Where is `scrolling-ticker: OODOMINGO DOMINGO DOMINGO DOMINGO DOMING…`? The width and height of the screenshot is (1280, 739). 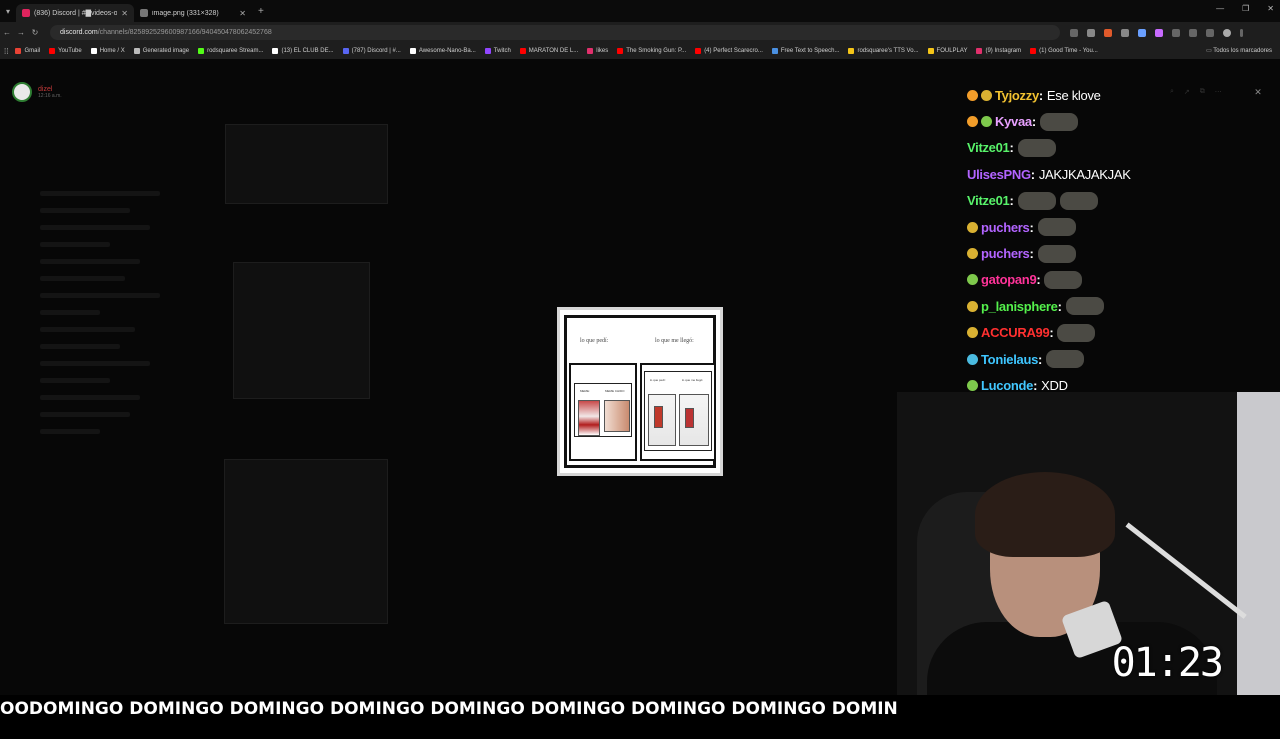
scrolling-ticker: OODOMINGO DOMINGO DOMINGO DOMINGO DOMING… is located at coordinates (449, 709).